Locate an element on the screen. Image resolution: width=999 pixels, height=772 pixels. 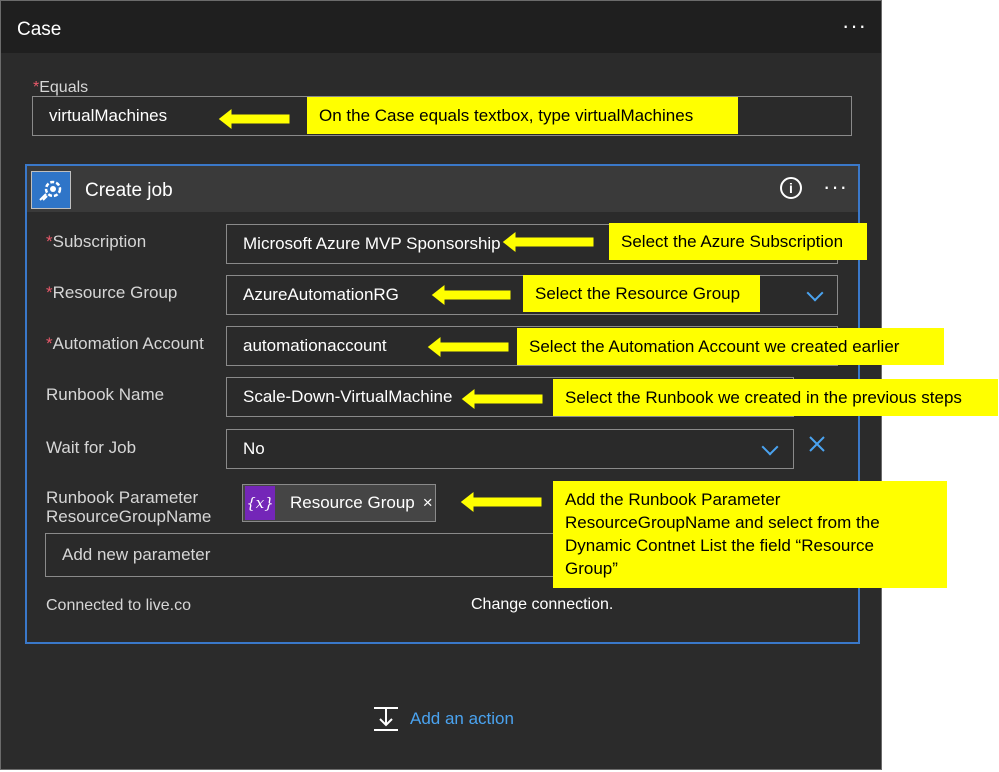
add-action-label: Add an action is located at coordinates (462, 718).